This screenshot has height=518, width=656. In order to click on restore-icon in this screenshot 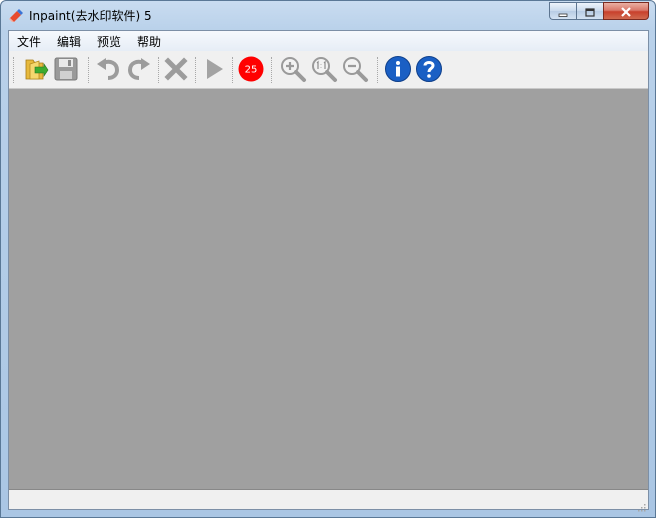, I will do `click(590, 11)`.